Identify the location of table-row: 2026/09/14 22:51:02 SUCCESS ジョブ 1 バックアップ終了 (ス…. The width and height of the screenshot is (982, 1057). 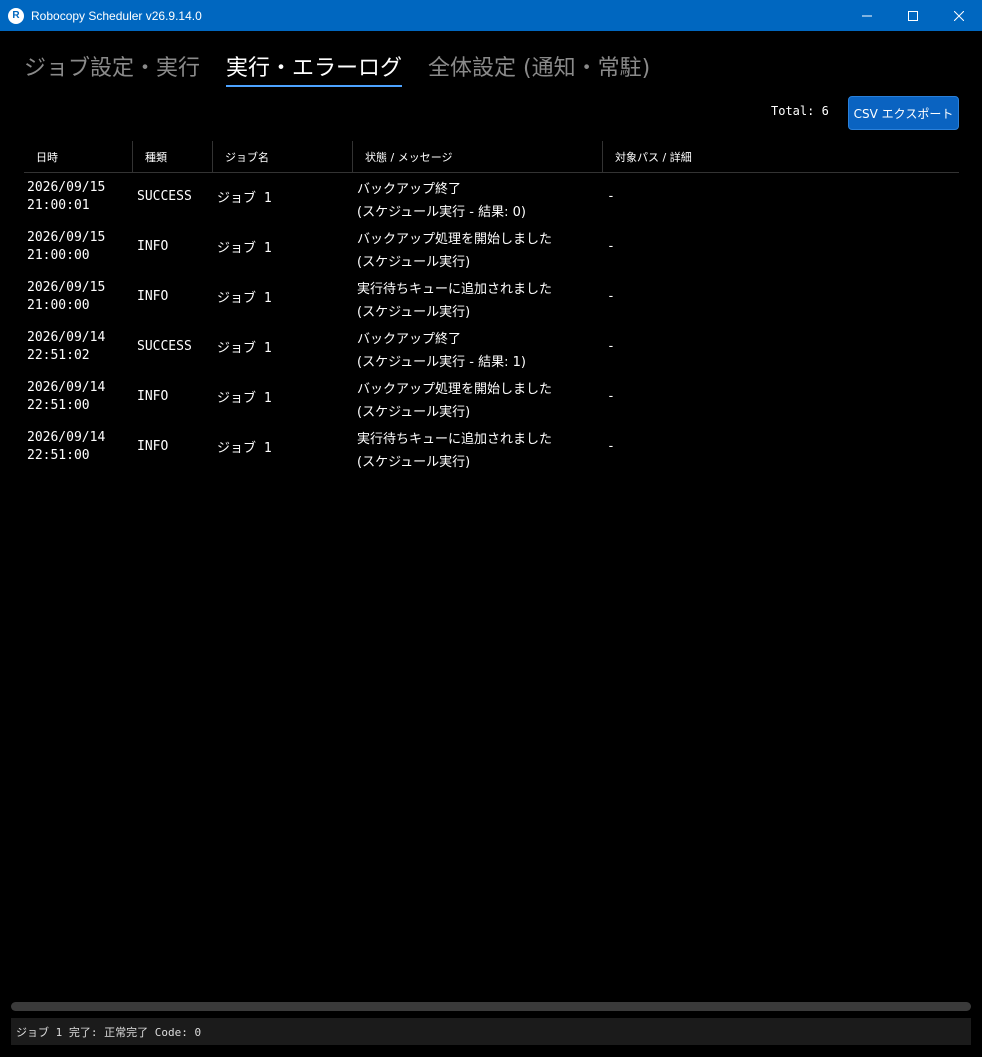
(491, 348).